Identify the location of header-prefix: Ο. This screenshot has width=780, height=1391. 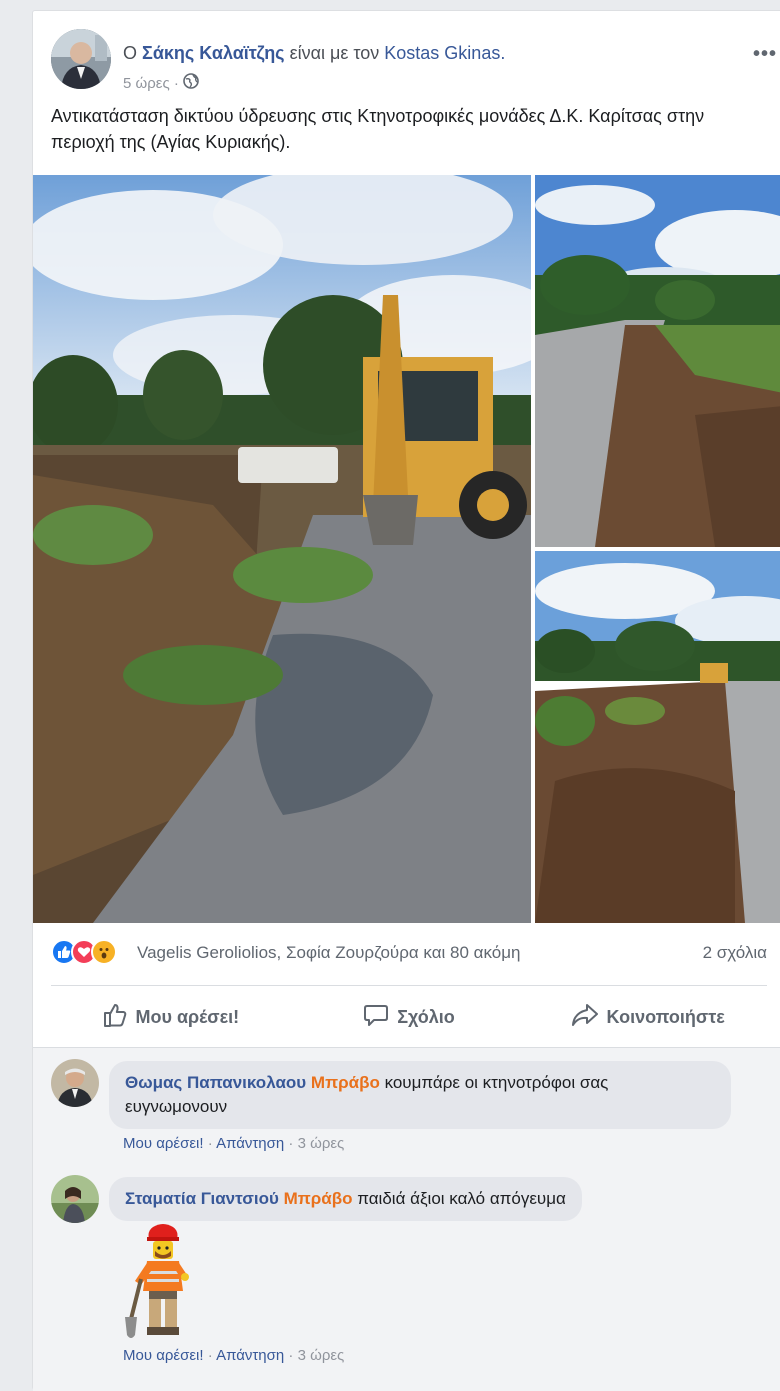
(130, 53).